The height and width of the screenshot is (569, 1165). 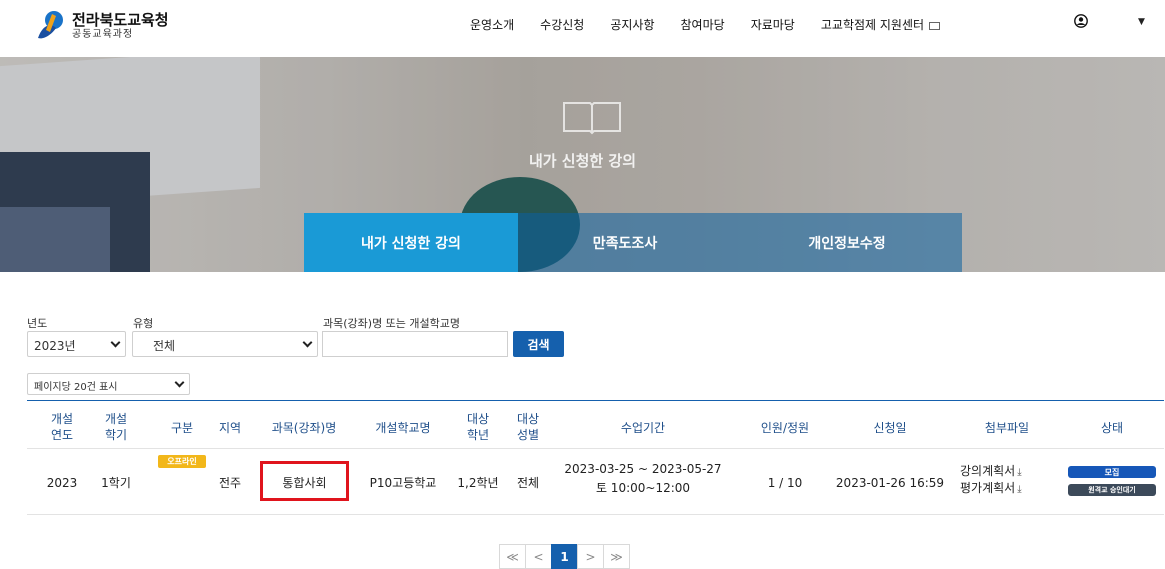 What do you see at coordinates (988, 487) in the screenshot?
I see `file-eval-plan-label: 평가계획서` at bounding box center [988, 487].